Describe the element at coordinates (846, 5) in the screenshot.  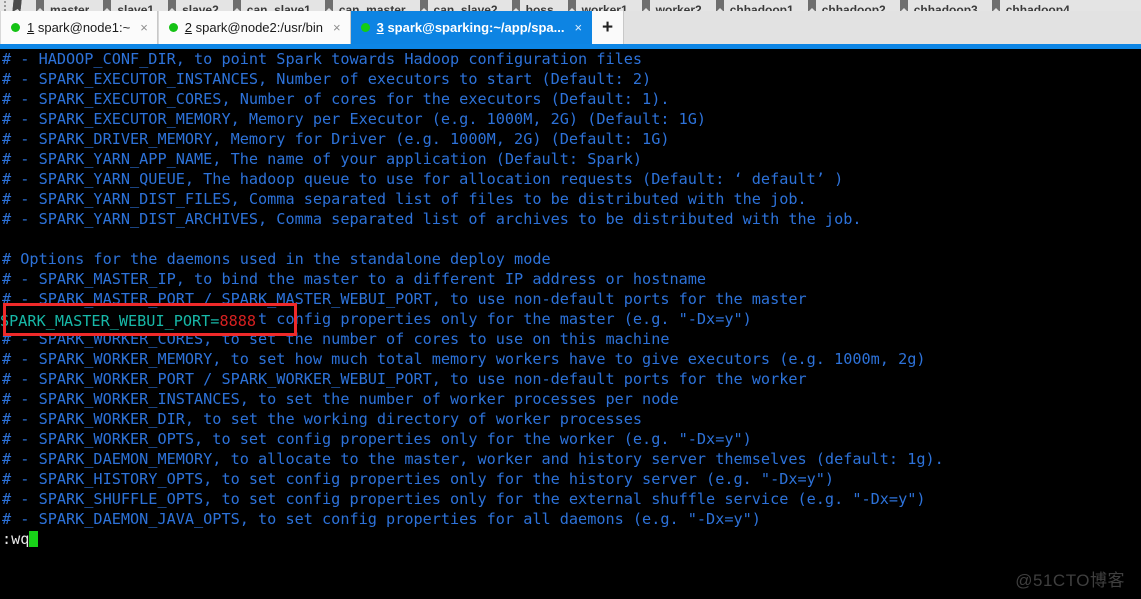
I see `bookmark-item: chhadoop2` at that location.